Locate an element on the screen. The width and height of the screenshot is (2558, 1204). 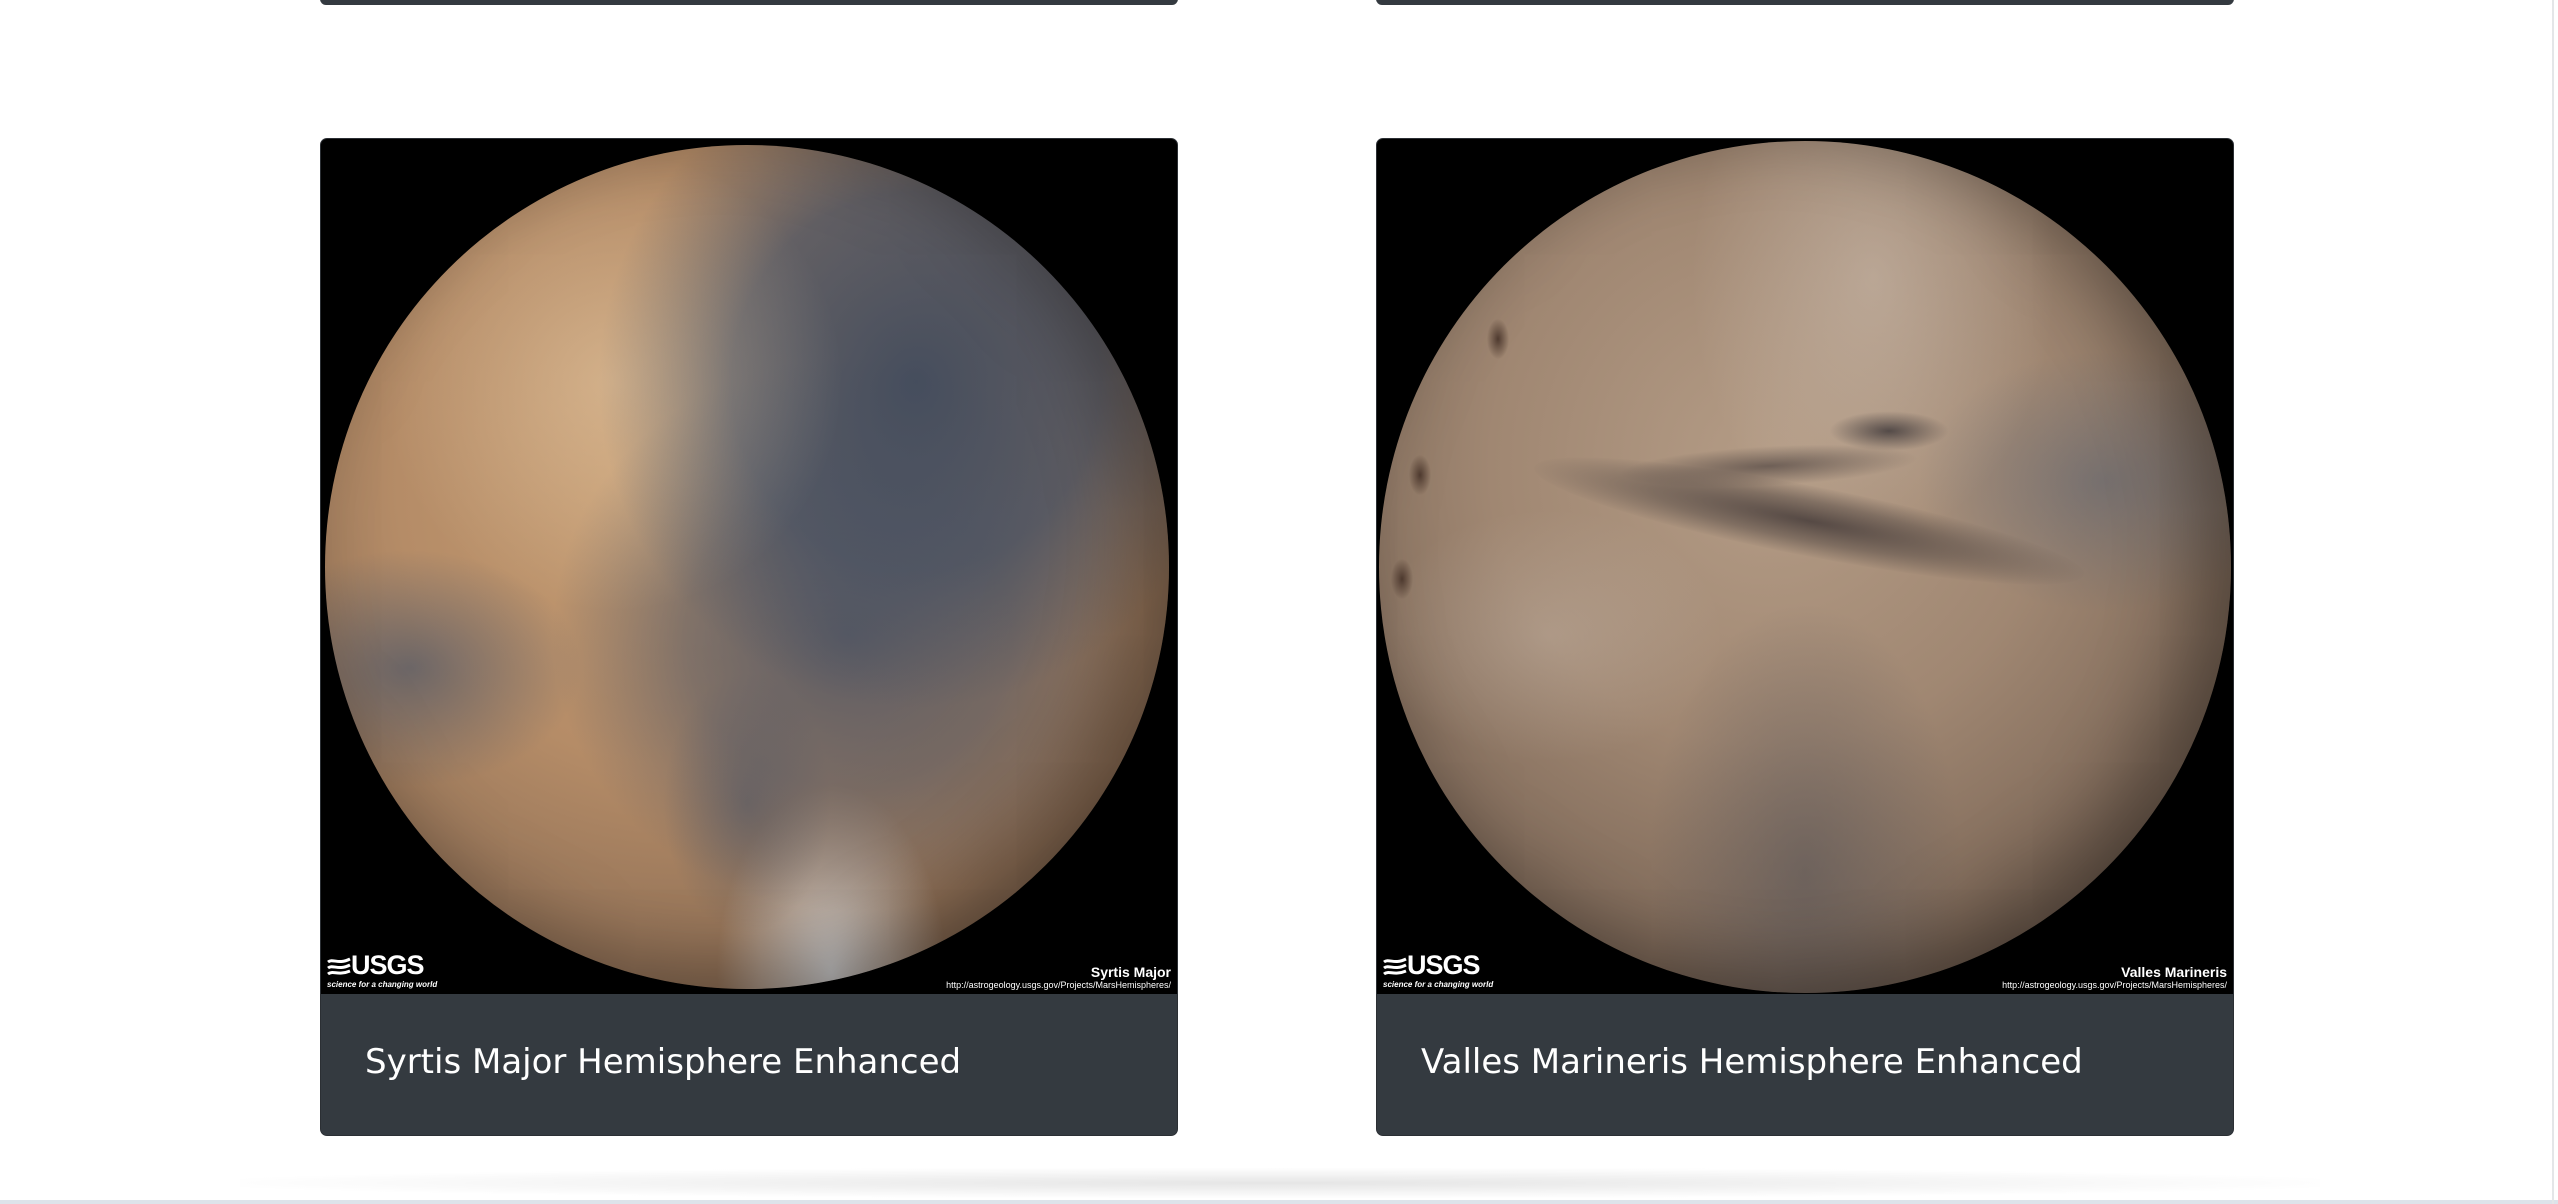
scrollbar-track is located at coordinates (2553, 602).